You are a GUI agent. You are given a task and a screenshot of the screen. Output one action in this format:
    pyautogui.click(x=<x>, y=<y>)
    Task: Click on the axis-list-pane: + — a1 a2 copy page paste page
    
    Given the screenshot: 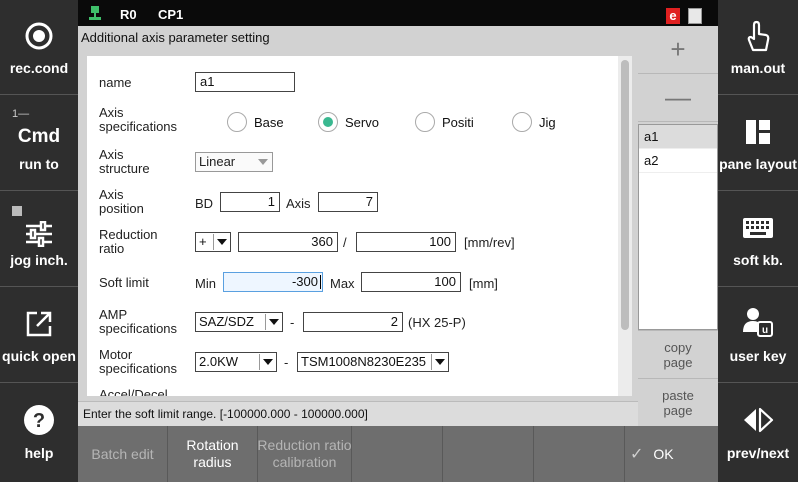 What is the action you would take?
    pyautogui.click(x=678, y=226)
    